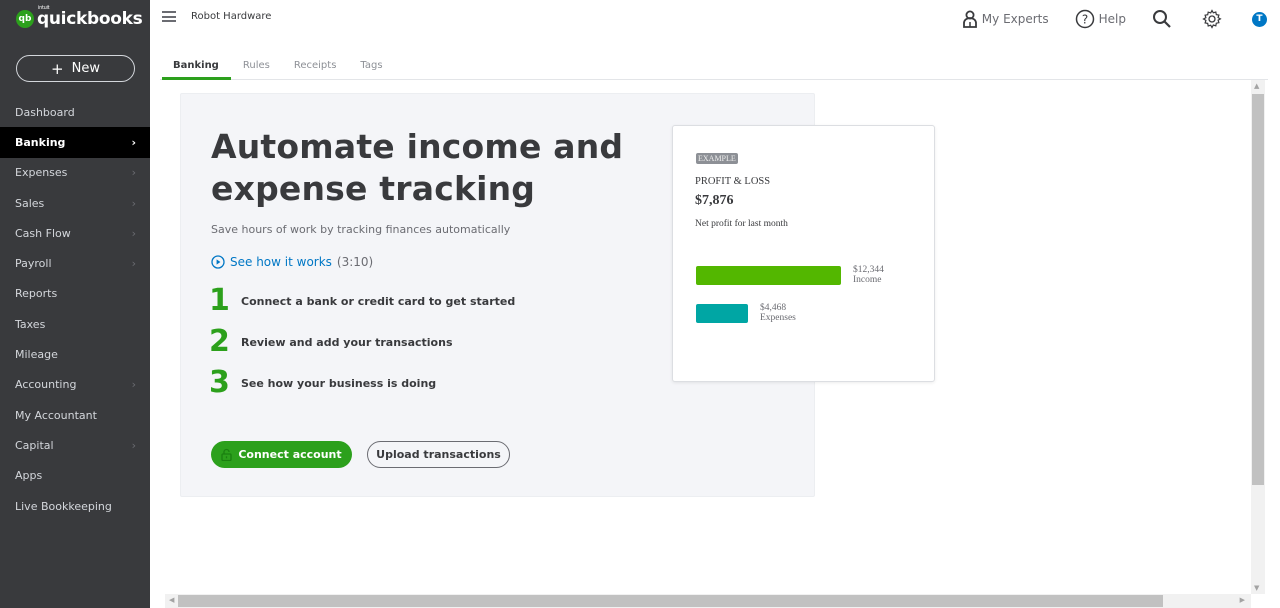  What do you see at coordinates (195, 66) in the screenshot?
I see `tab-banking: Banking` at bounding box center [195, 66].